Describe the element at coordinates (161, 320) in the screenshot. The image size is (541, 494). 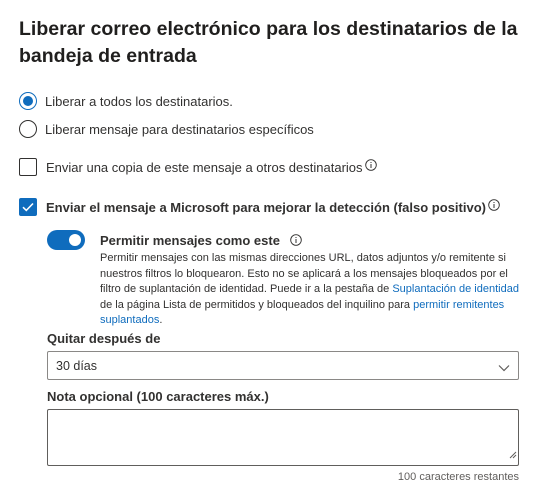
I see `description-text: .` at that location.